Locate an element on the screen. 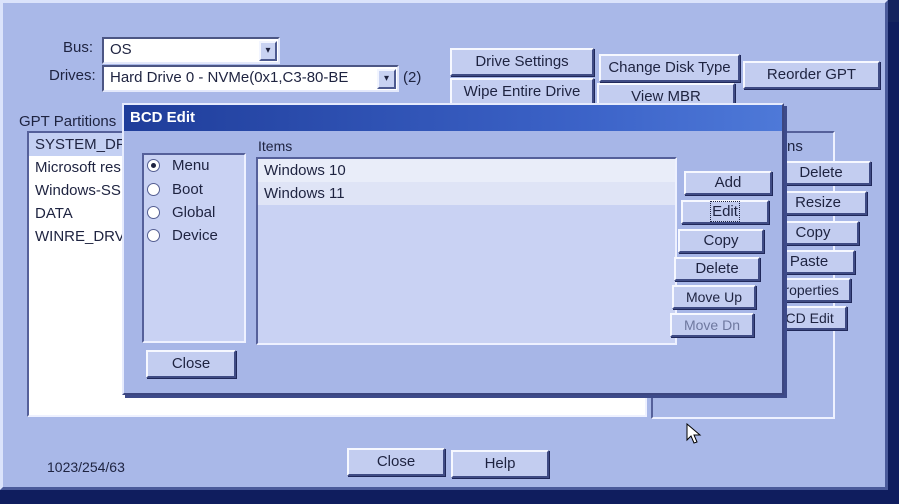 The height and width of the screenshot is (504, 899). close-label: Close is located at coordinates (396, 461).